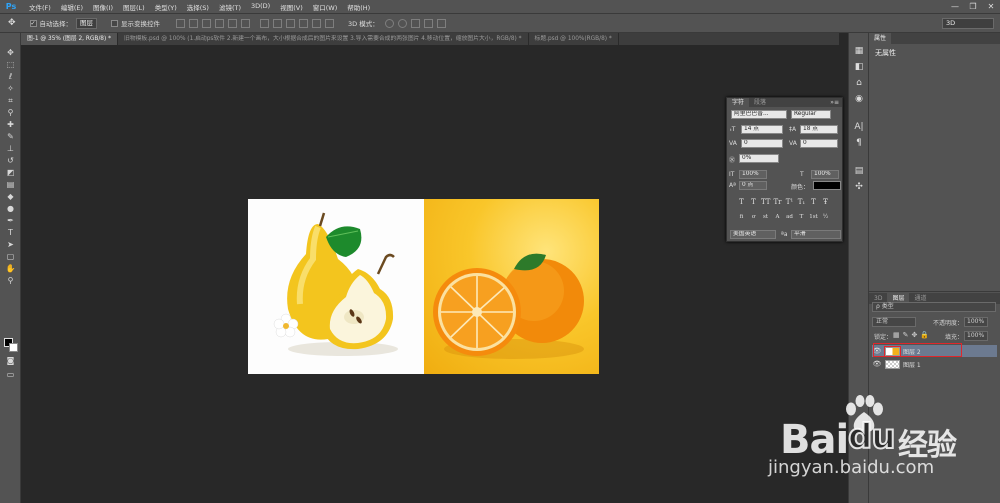  Describe the element at coordinates (760, 102) in the screenshot. I see `tab-paragraph: 段落` at that location.